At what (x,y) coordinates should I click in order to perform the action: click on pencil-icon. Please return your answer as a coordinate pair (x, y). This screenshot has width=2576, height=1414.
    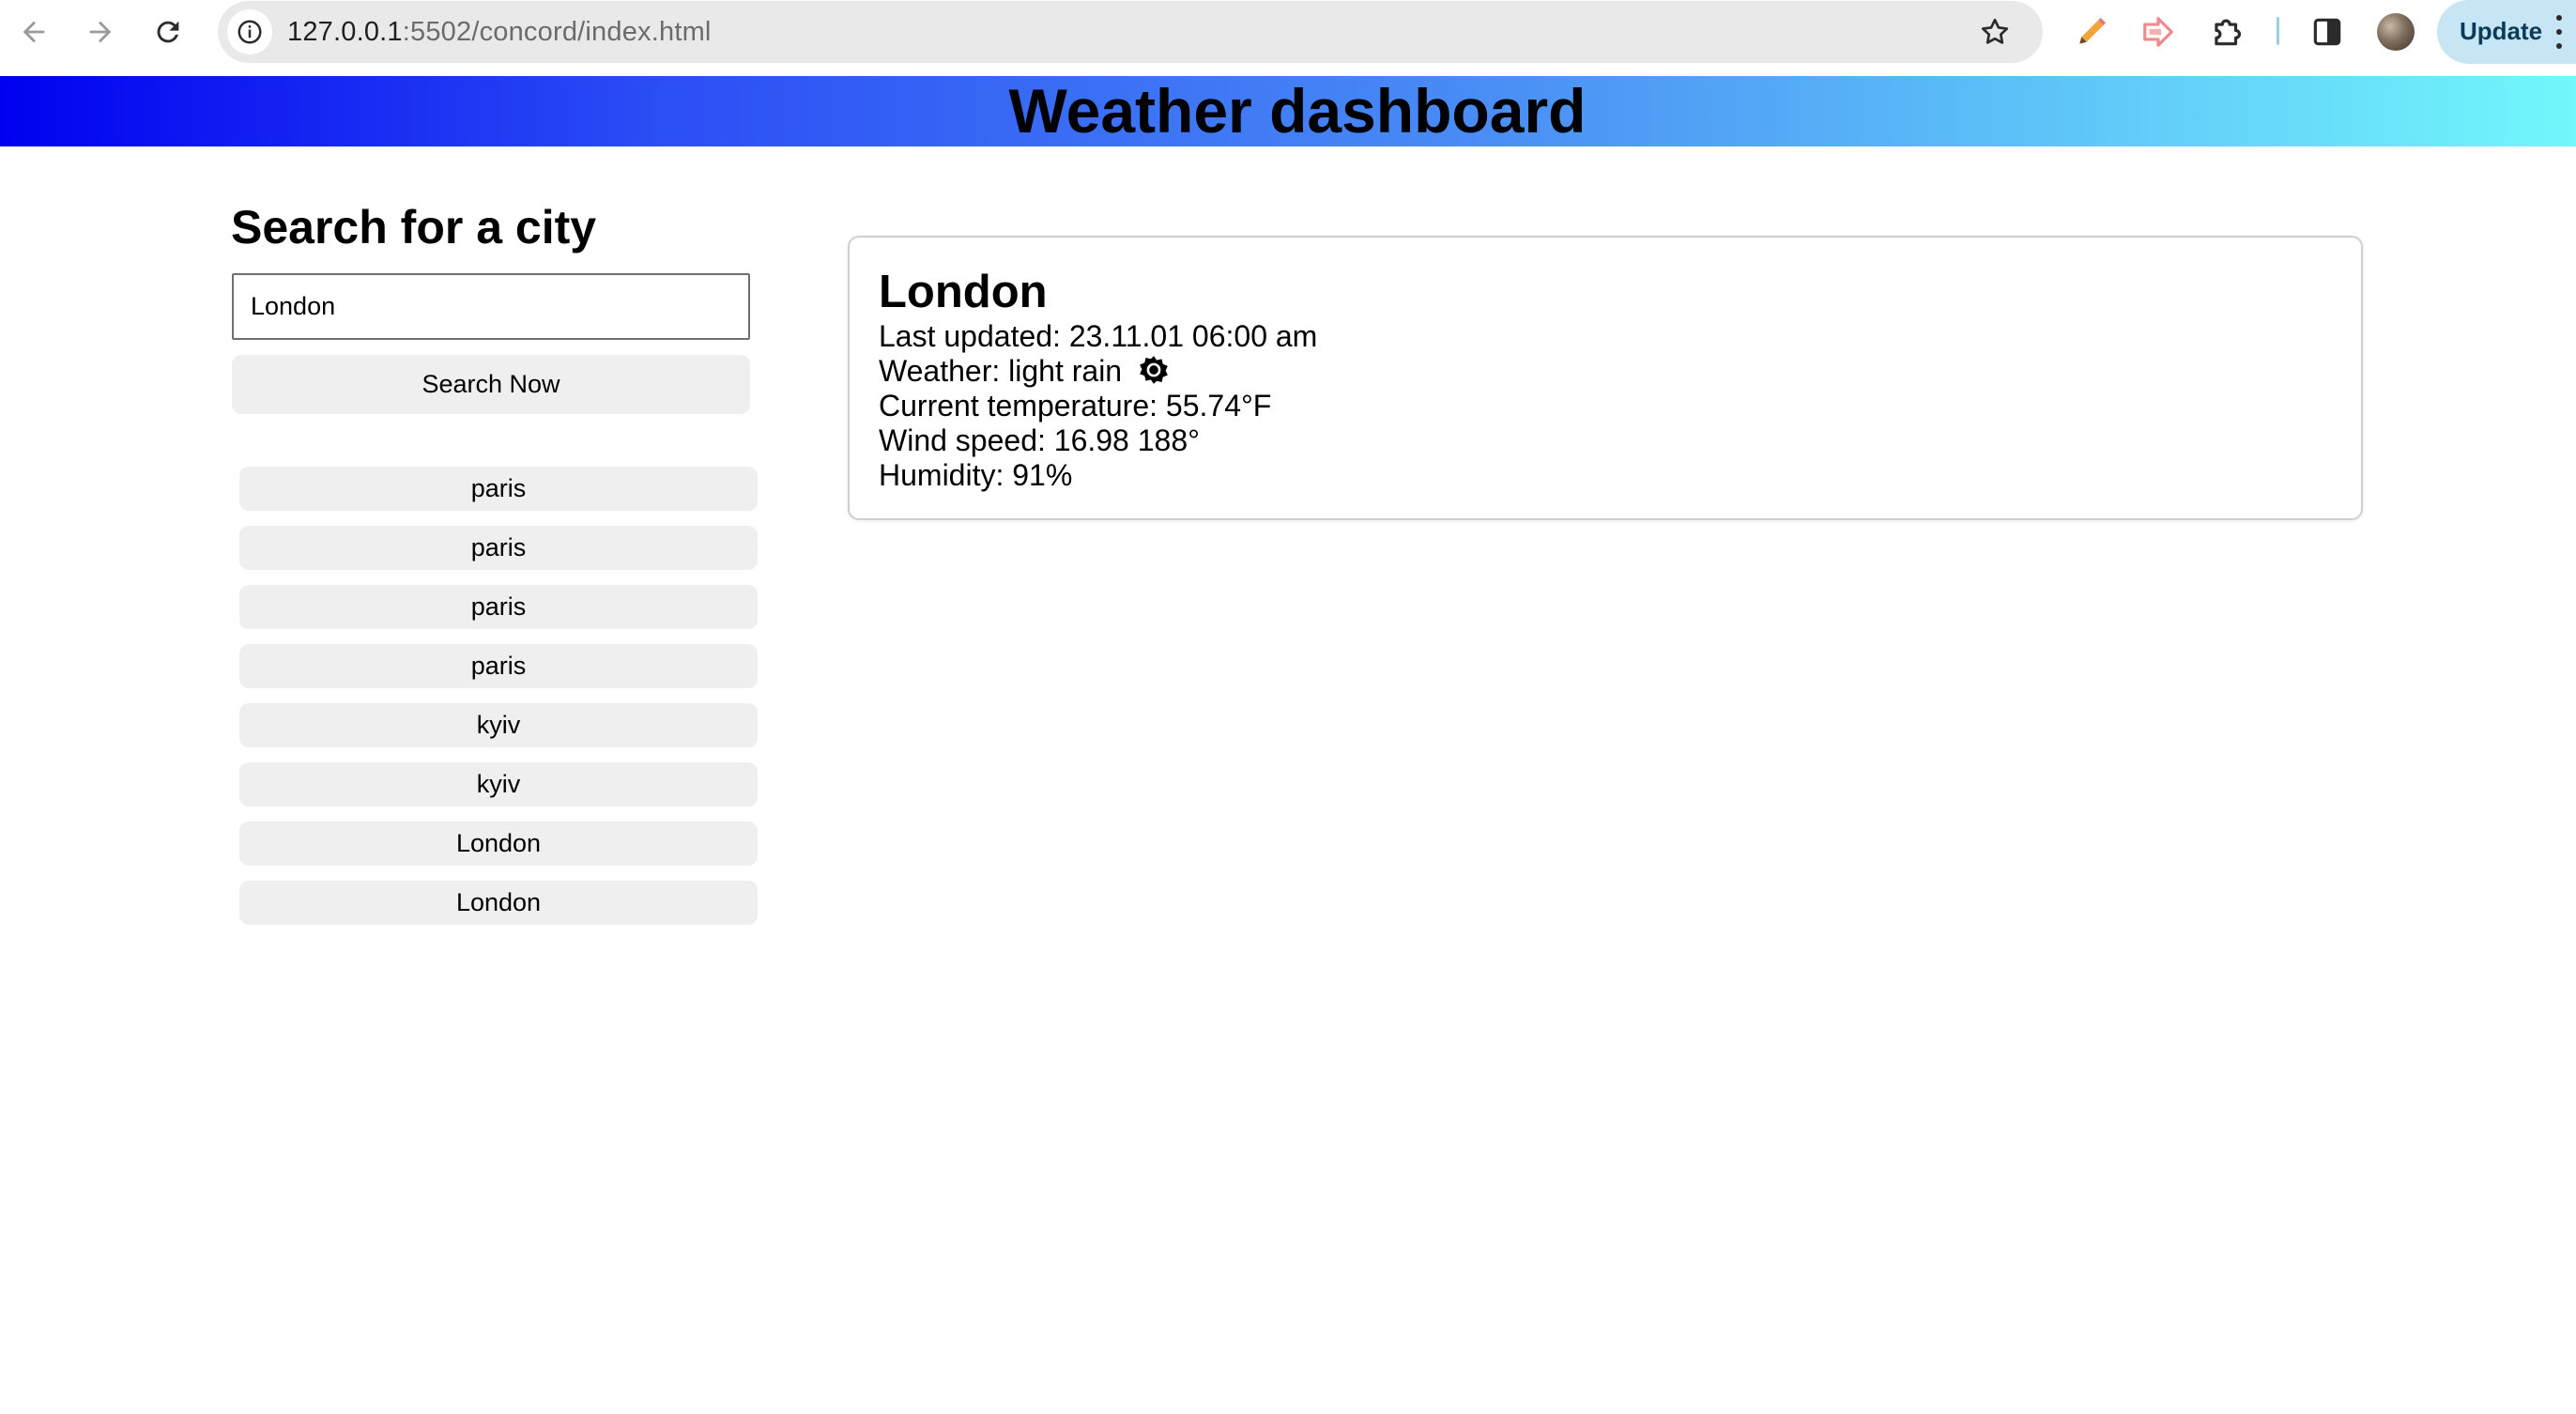
    Looking at the image, I should click on (2093, 31).